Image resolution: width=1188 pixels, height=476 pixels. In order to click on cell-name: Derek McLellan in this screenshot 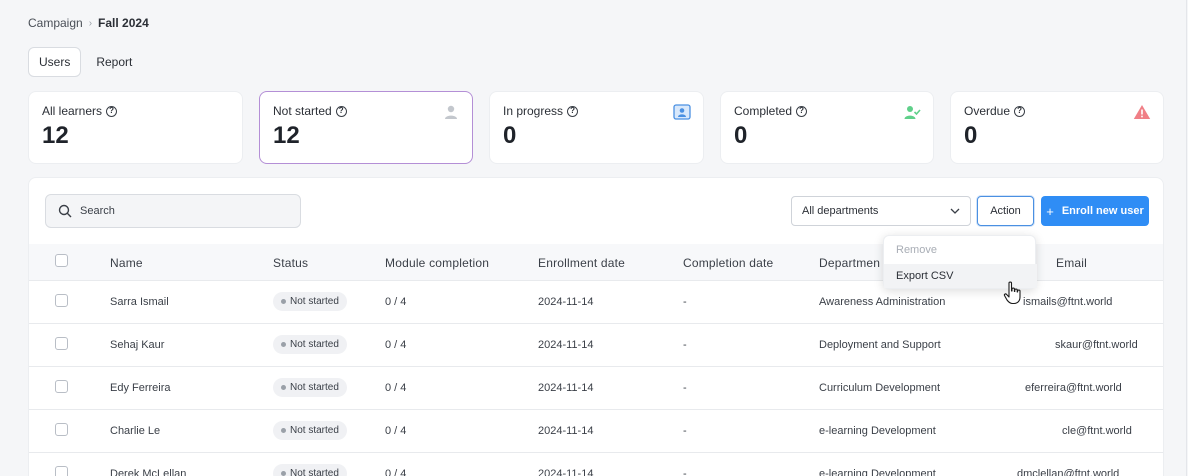, I will do `click(148, 472)`.